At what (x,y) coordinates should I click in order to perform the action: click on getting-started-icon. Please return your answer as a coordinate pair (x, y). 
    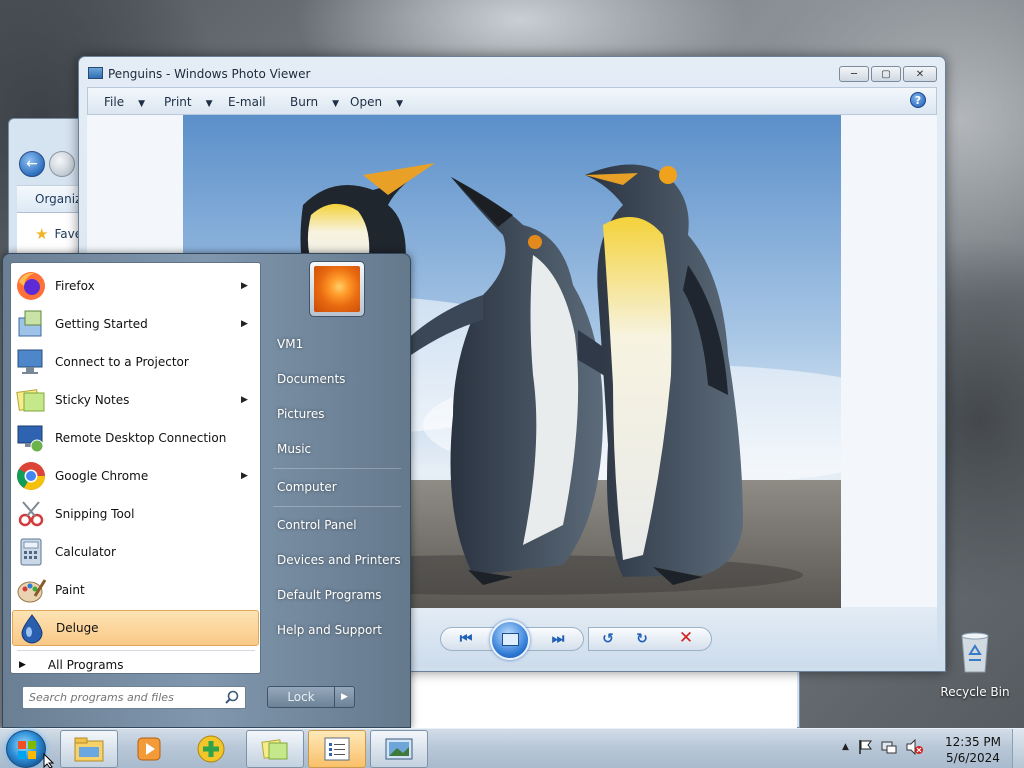
    Looking at the image, I should click on (31, 324).